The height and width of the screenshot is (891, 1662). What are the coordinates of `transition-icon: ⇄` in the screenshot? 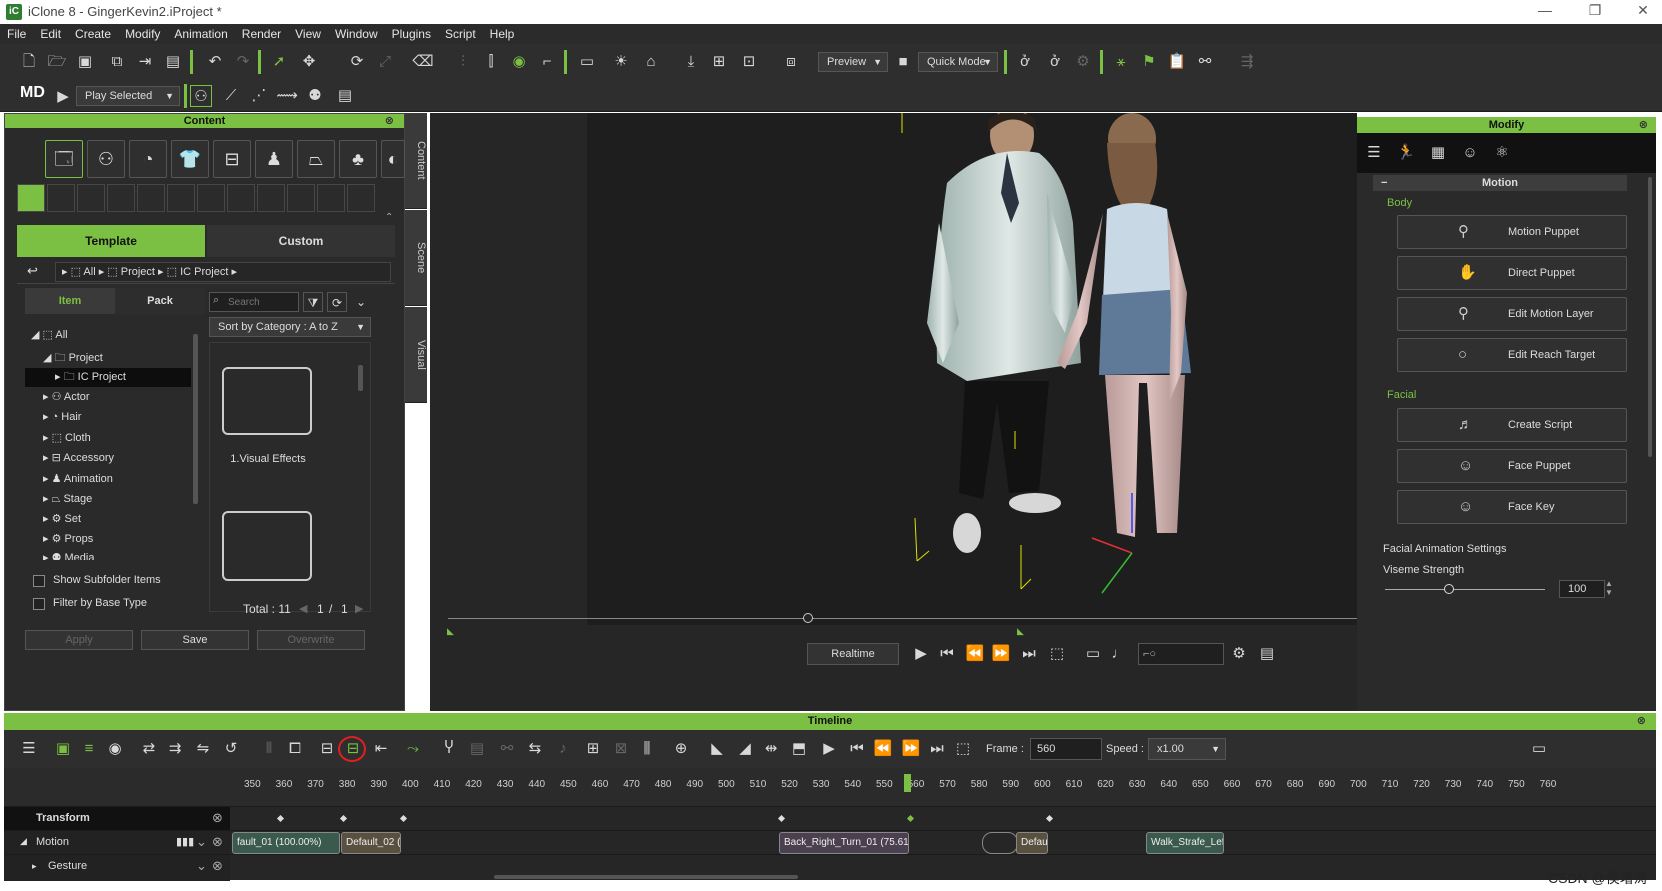 It's located at (149, 749).